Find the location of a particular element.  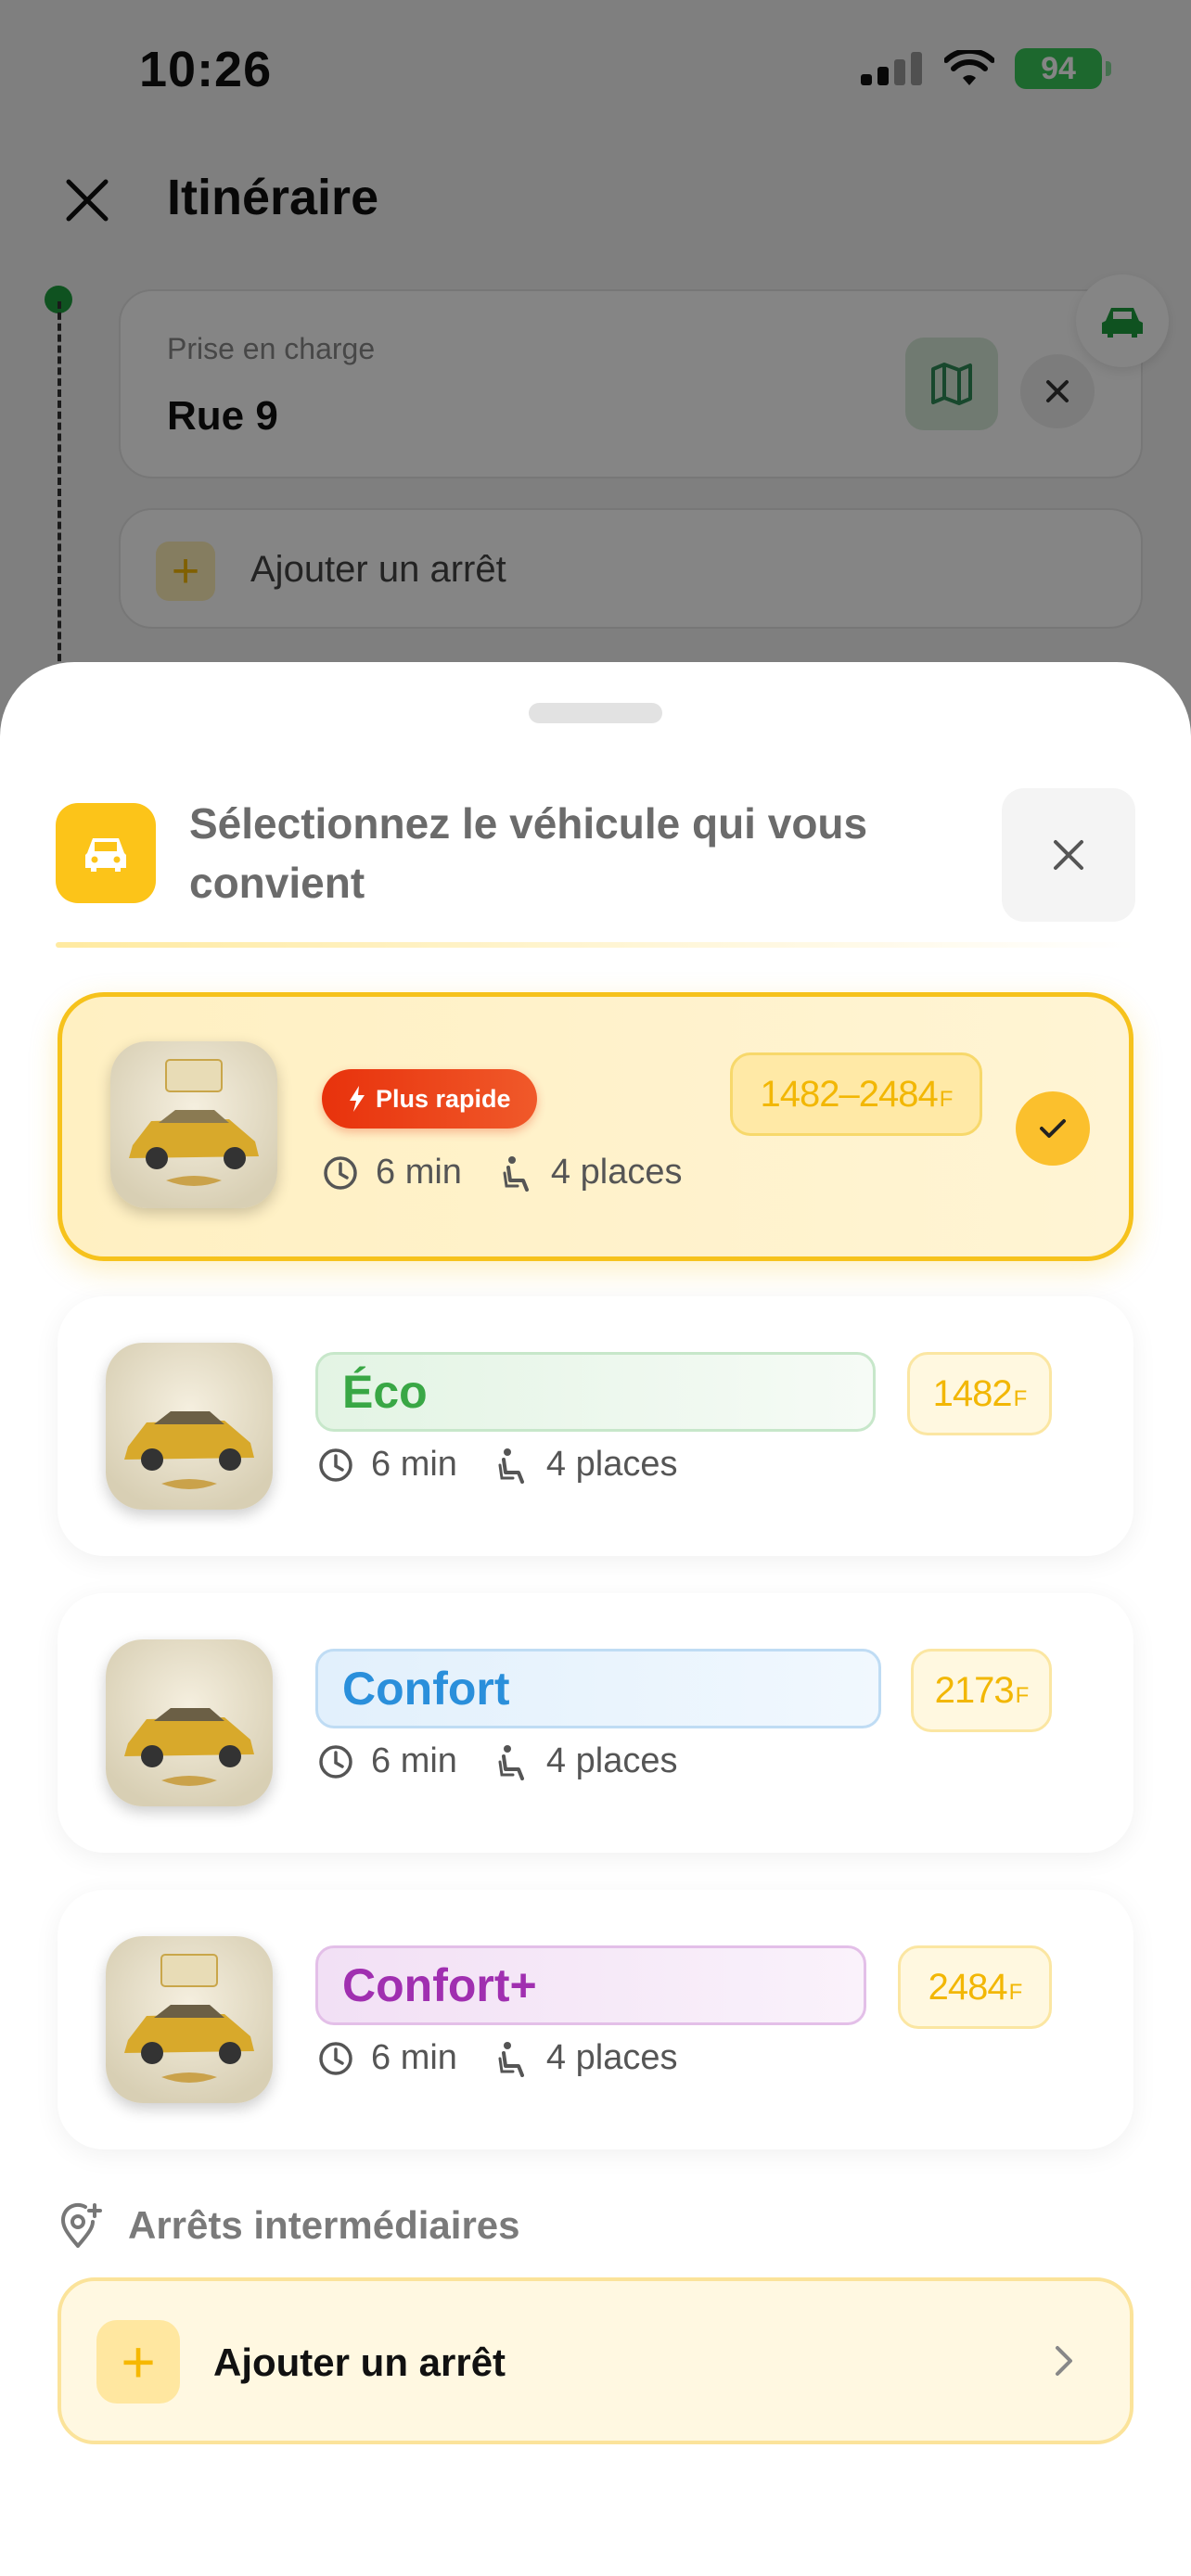

vehicle-price: 2173 F is located at coordinates (981, 1691).